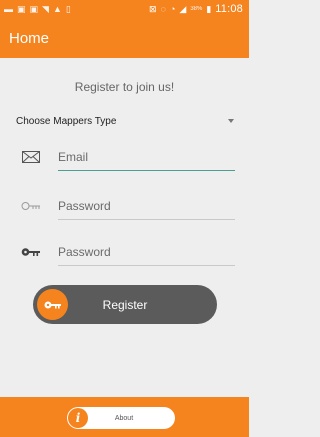 This screenshot has width=320, height=437. I want to click on register-button-label: Register, so click(125, 304).